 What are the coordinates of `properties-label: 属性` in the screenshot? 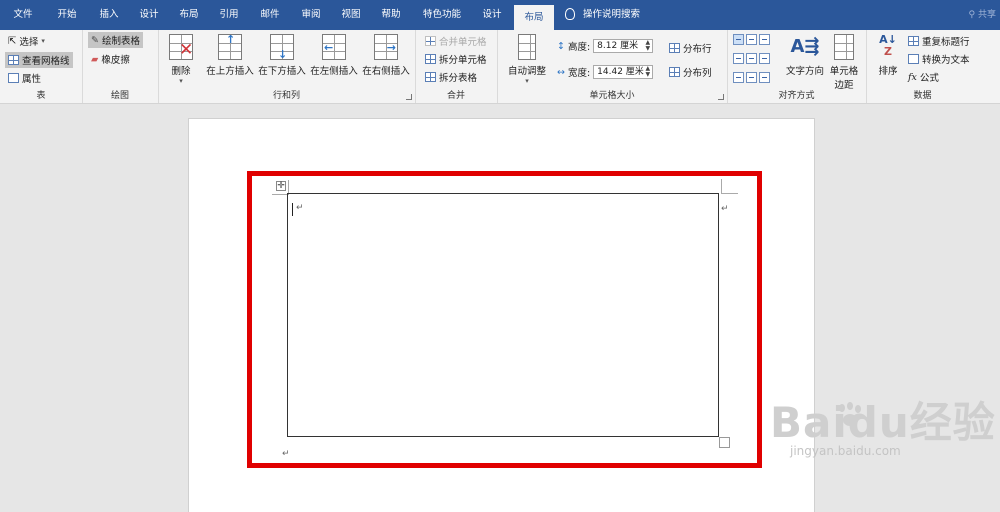 It's located at (32, 79).